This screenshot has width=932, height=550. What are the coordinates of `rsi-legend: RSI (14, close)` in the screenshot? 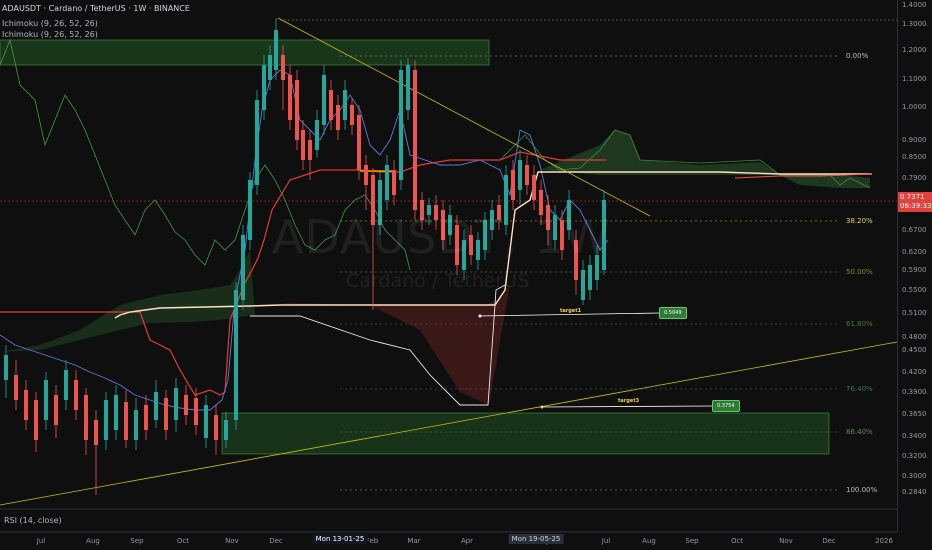 It's located at (33, 520).